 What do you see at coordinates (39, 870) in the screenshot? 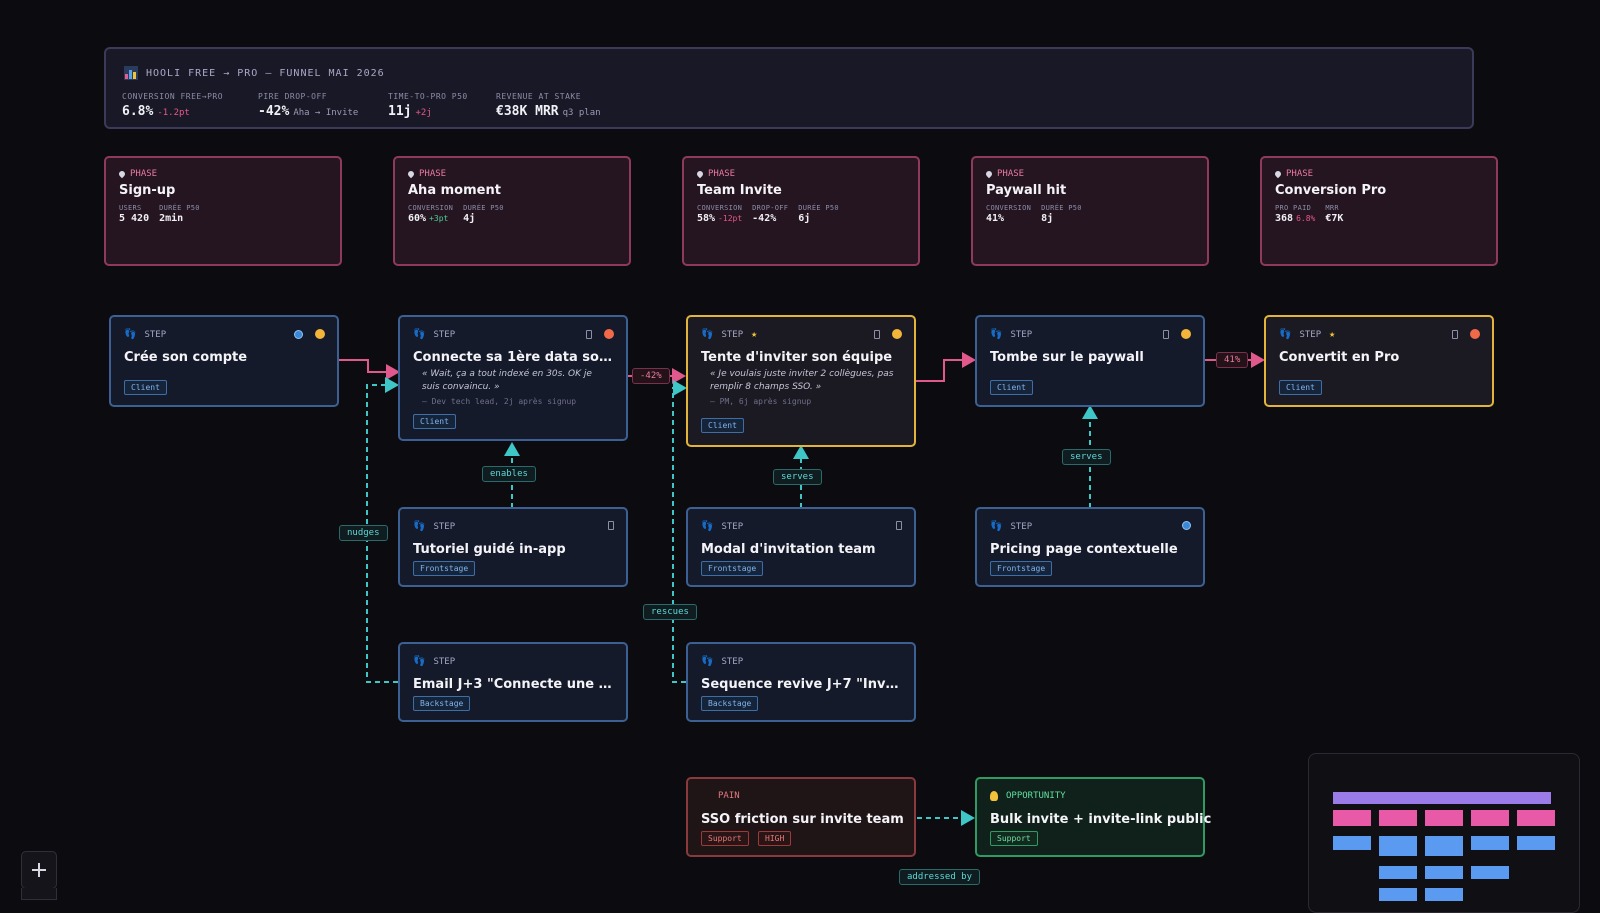
I see `plus-icon` at bounding box center [39, 870].